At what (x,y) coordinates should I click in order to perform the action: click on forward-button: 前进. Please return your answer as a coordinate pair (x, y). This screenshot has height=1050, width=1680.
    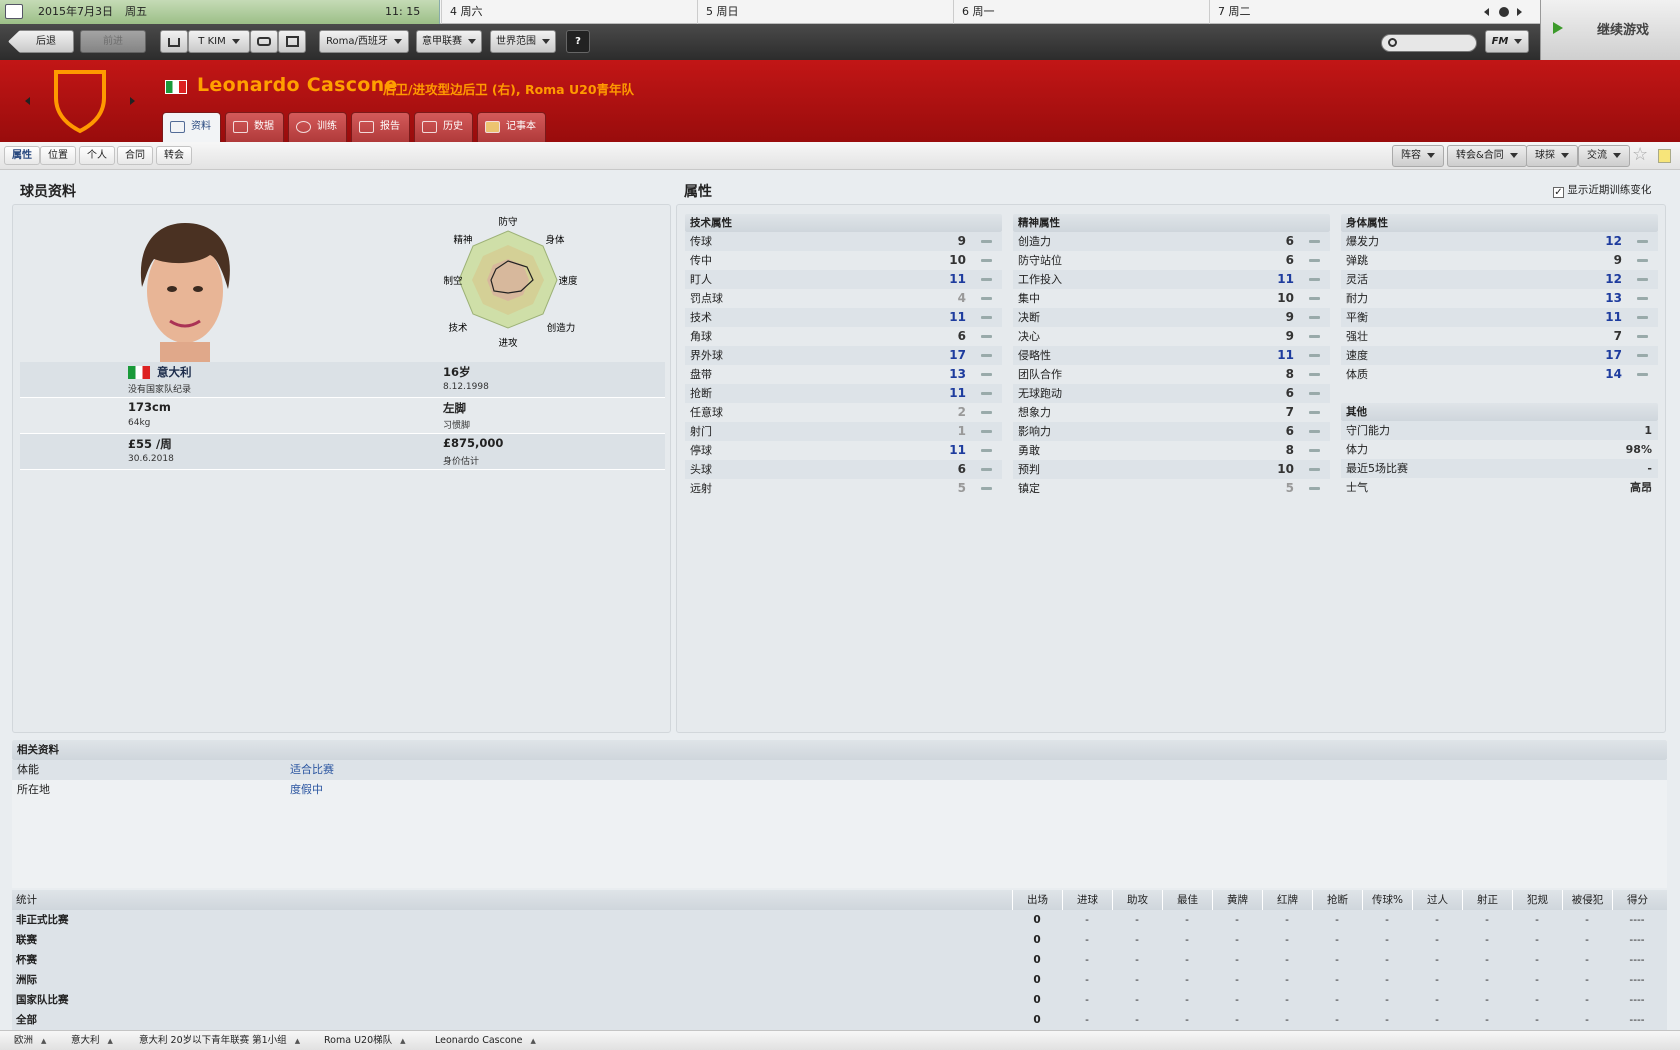
    Looking at the image, I should click on (113, 41).